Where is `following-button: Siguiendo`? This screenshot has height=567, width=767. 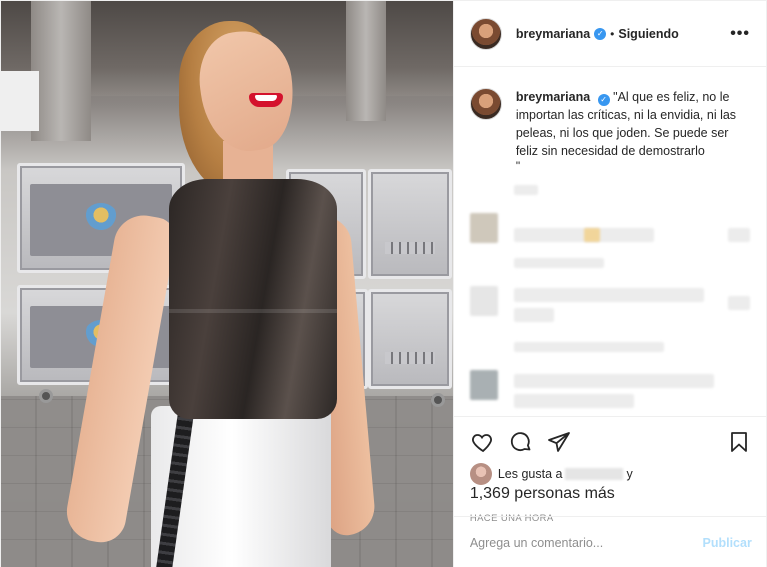 following-button: Siguiendo is located at coordinates (648, 34).